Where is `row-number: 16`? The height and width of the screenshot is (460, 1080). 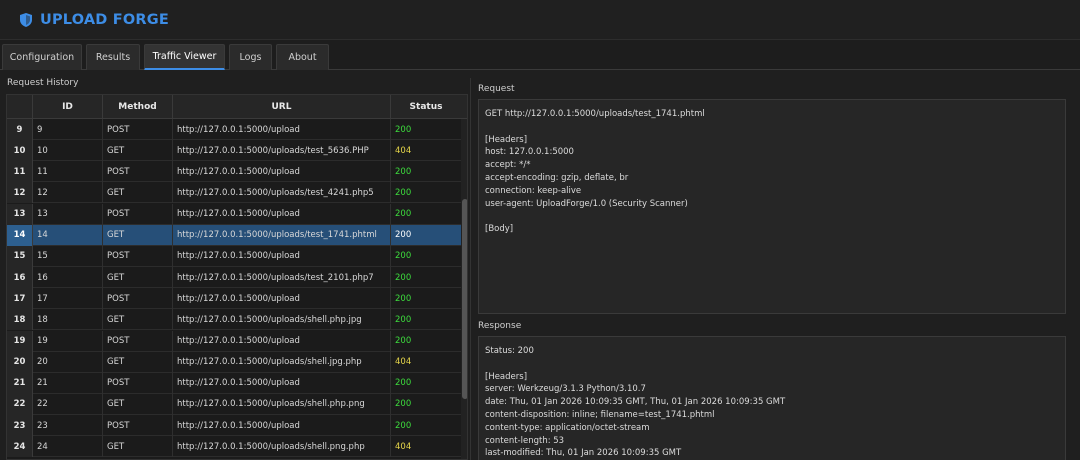
row-number: 16 is located at coordinates (20, 278).